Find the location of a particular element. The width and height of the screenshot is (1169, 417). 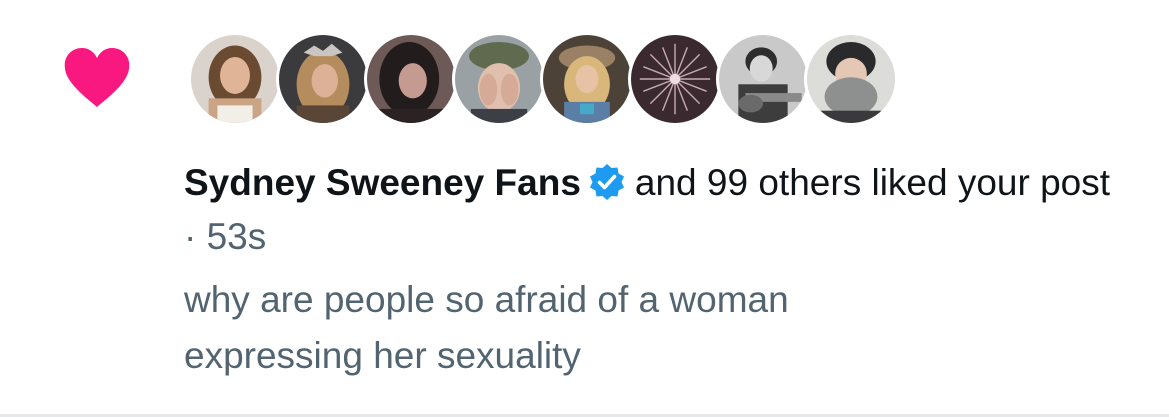

liker-avatars is located at coordinates (543, 80).